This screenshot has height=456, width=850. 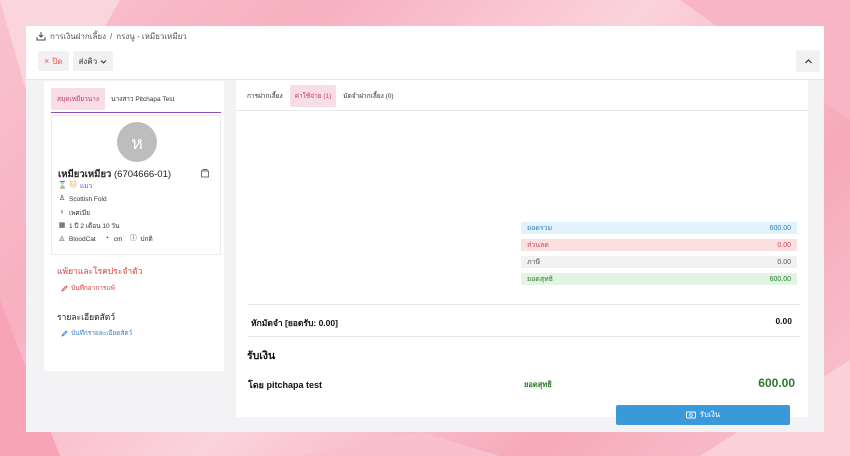 I want to click on receive-payment-title: รับเงิน, so click(x=261, y=356).